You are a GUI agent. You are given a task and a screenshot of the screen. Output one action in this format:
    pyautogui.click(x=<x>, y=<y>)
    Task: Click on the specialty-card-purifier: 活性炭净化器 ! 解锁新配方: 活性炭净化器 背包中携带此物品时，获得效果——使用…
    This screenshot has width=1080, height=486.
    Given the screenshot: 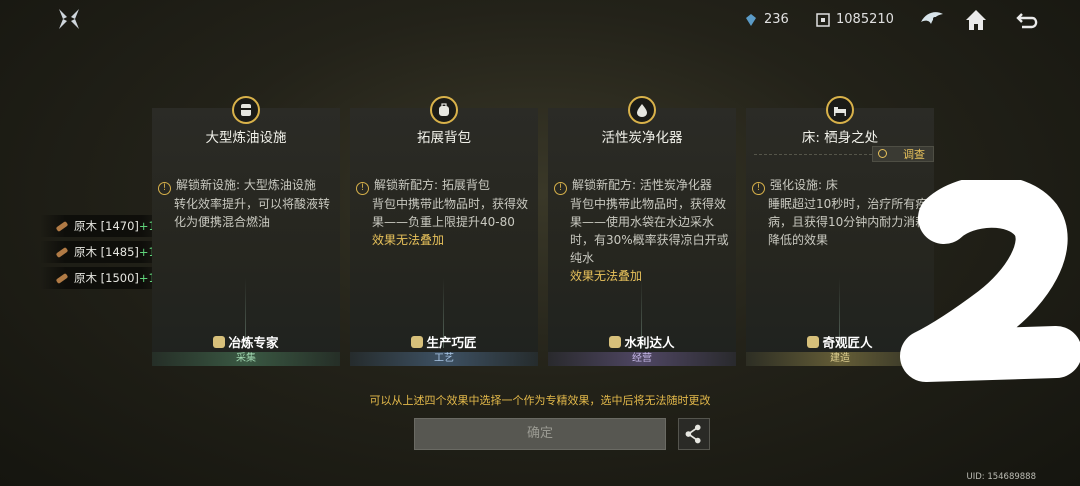 What is the action you would take?
    pyautogui.click(x=642, y=231)
    